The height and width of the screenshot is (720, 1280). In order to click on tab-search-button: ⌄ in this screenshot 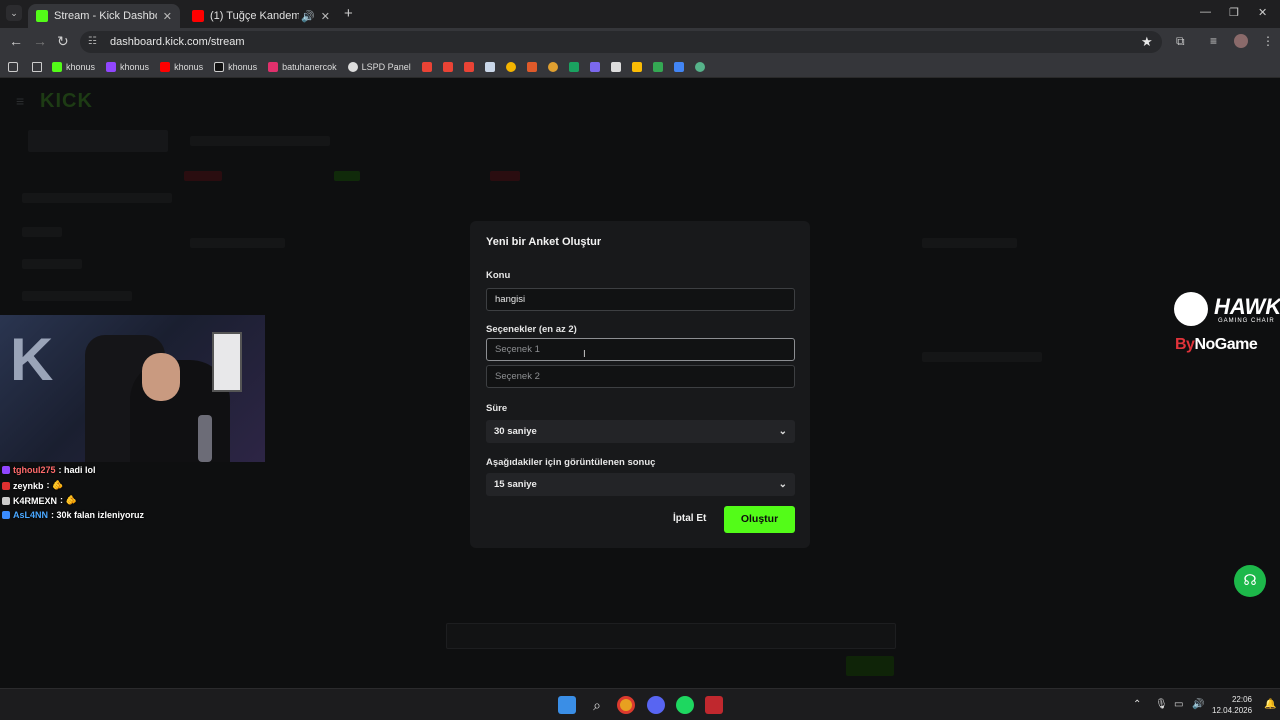, I will do `click(14, 13)`.